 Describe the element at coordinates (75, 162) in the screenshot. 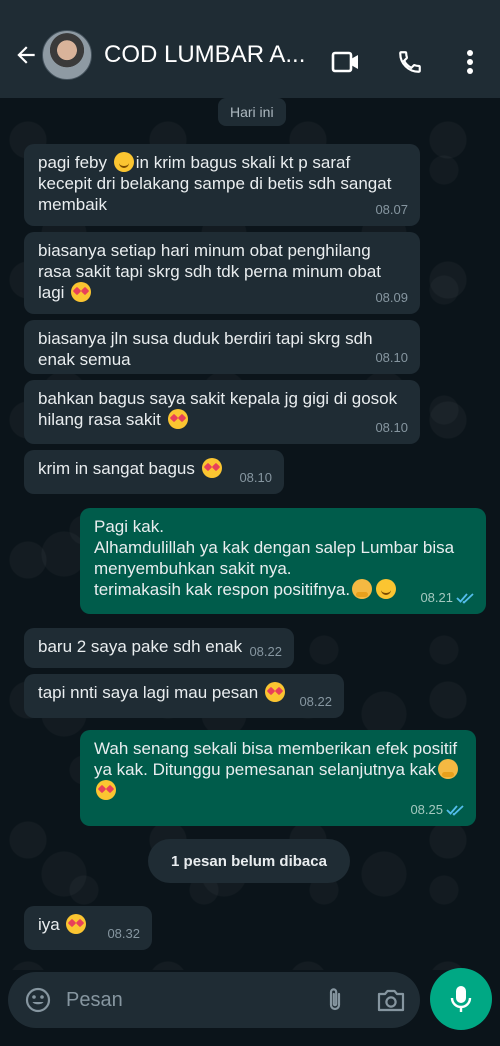

I see `message-text: pagi feby` at that location.